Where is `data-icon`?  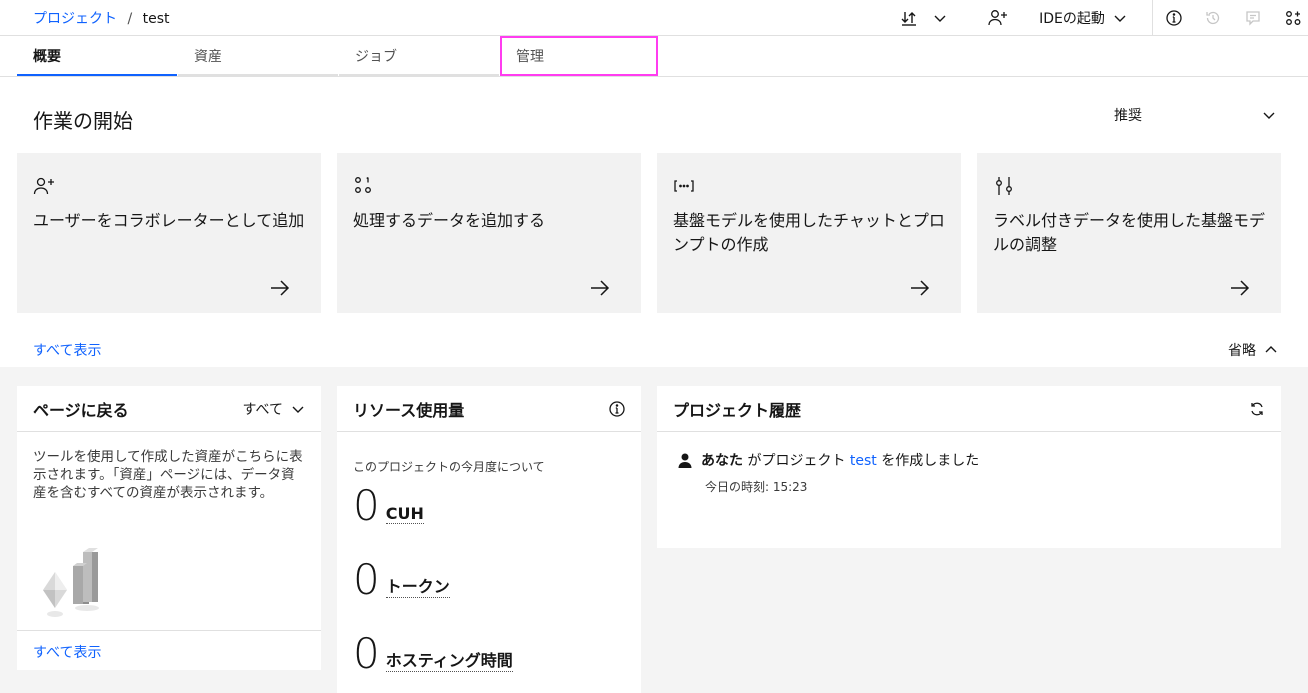 data-icon is located at coordinates (363, 184).